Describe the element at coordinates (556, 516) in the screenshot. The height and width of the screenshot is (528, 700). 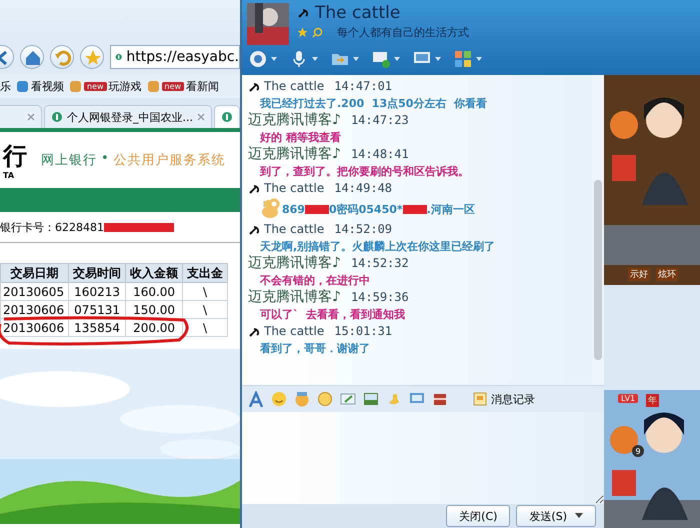
I see `send-button: 发送(S)` at that location.